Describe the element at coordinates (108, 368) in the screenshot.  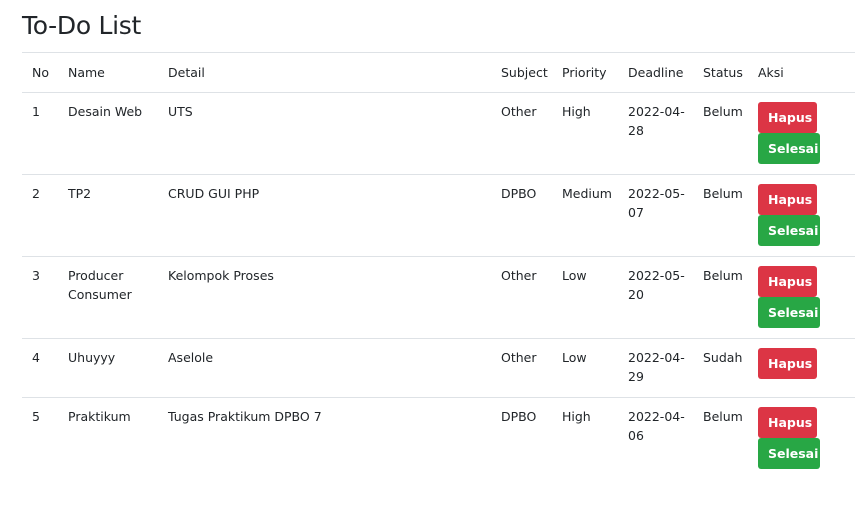
I see `cell-name: Uhuyyy` at that location.